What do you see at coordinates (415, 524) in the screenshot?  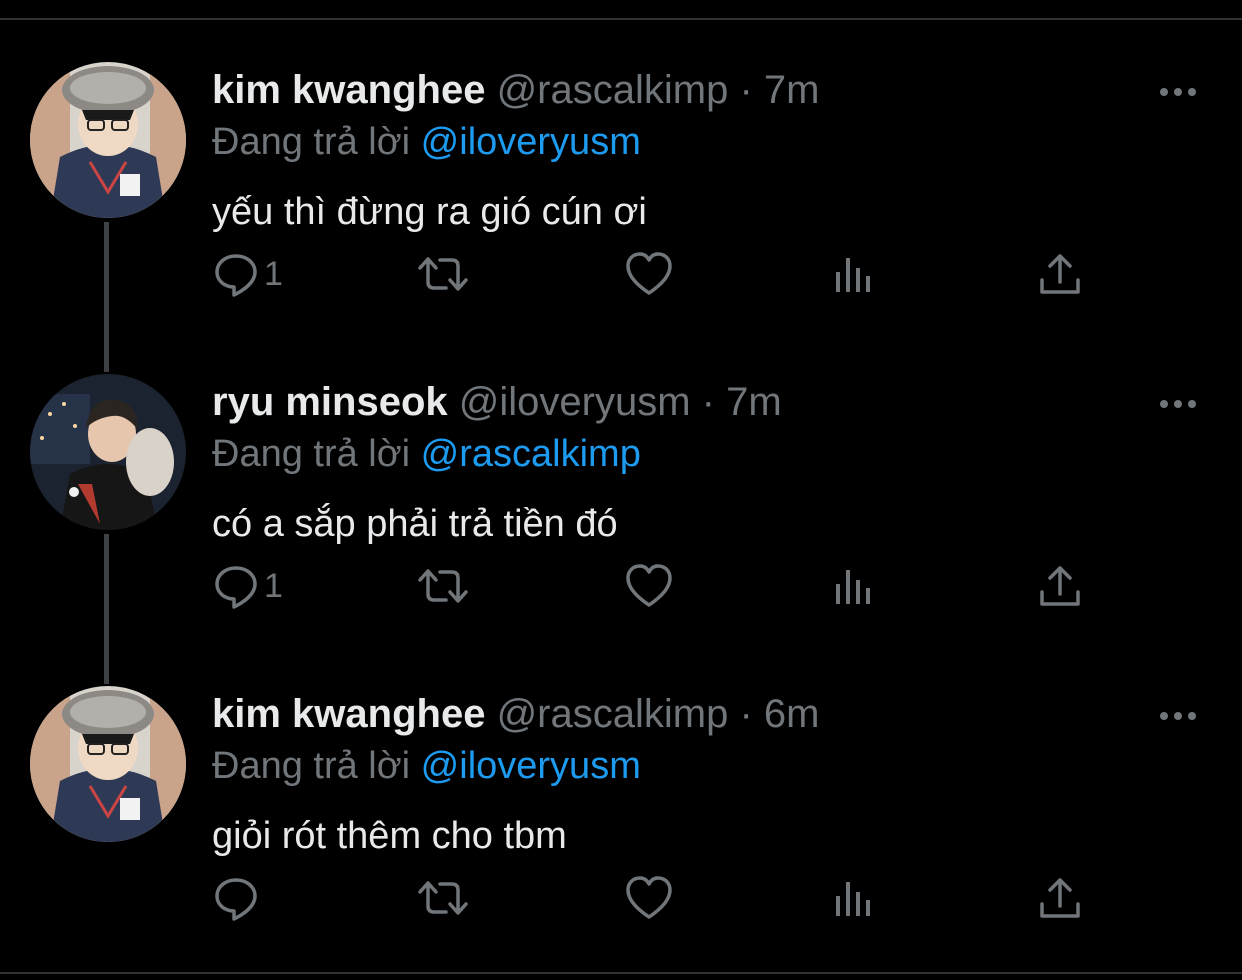 I see `tweet-text: có a sắp phải trả tiền đó` at bounding box center [415, 524].